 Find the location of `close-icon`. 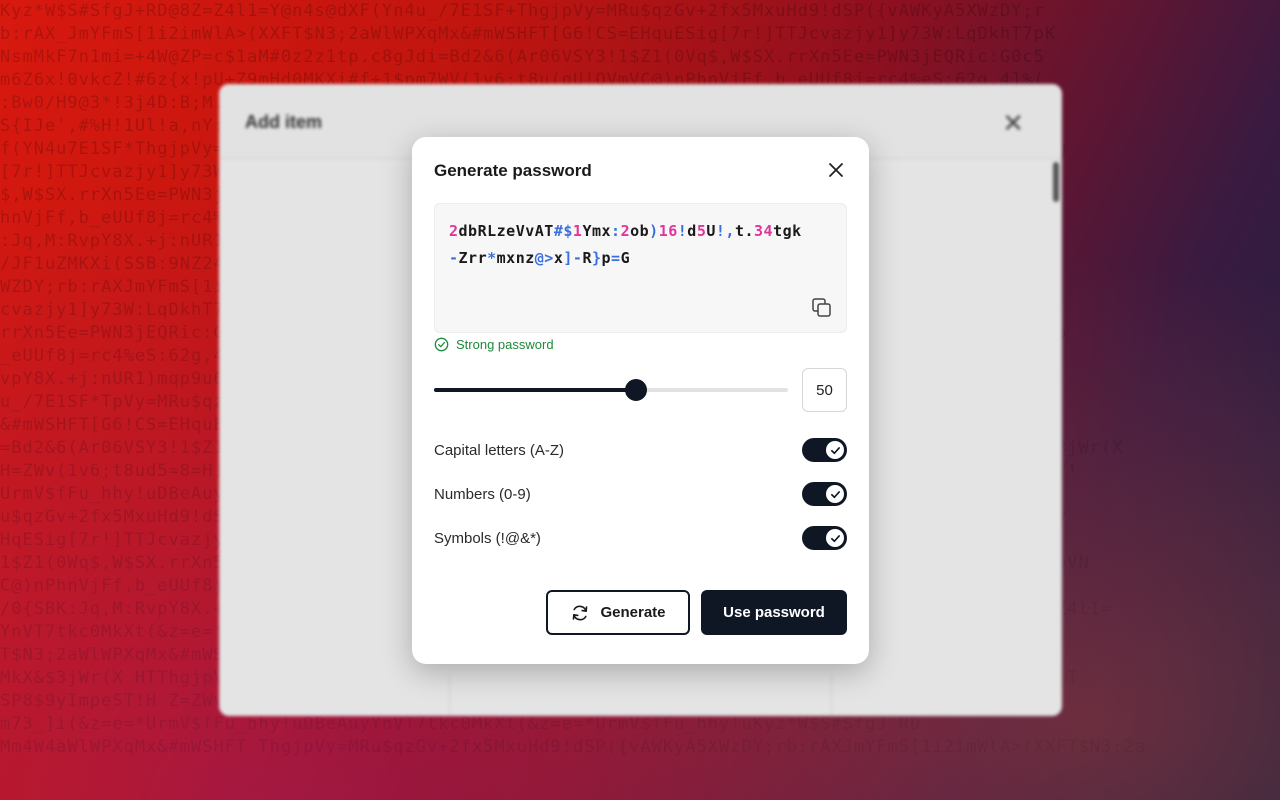

close-icon is located at coordinates (836, 170).